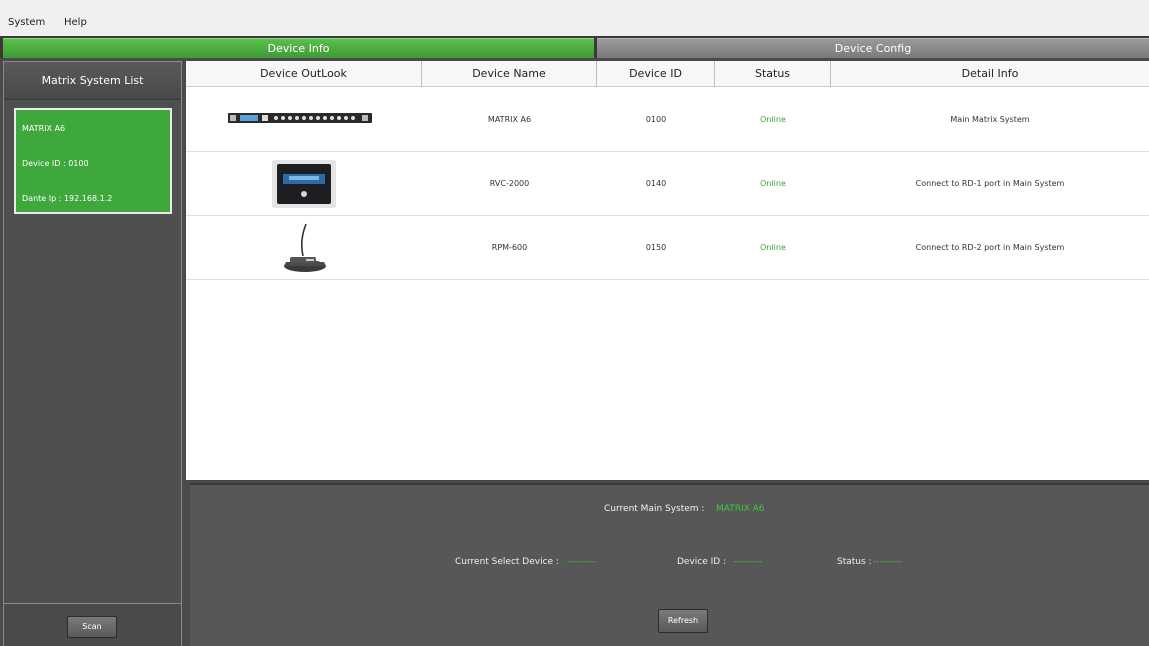 This screenshot has width=1149, height=646. I want to click on device-name-cell: RVC-2000, so click(509, 183).